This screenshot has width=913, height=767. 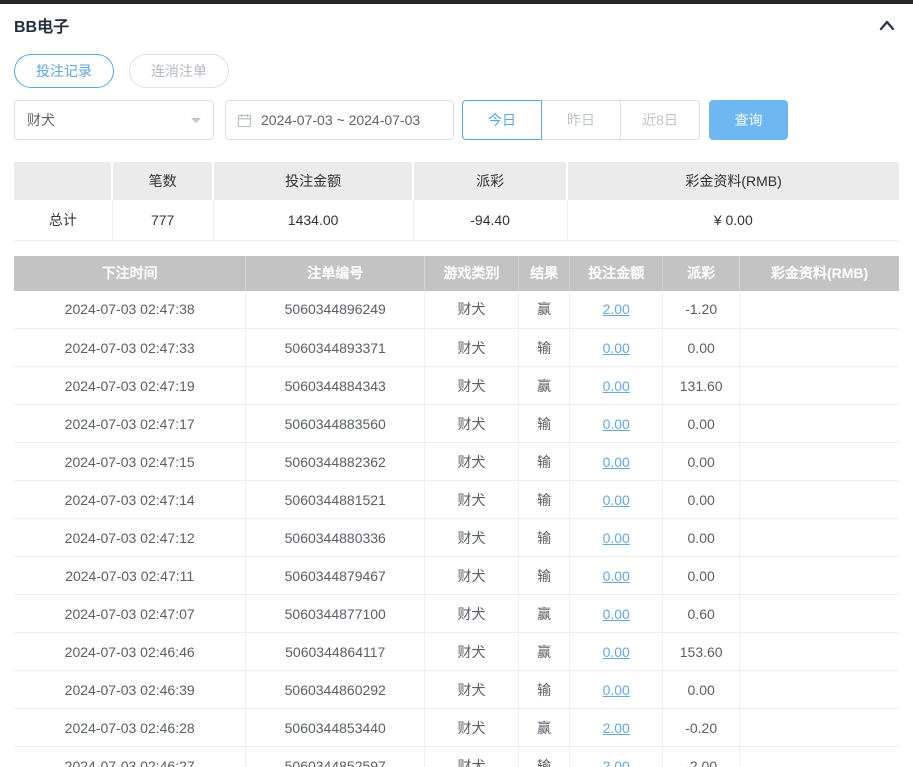 What do you see at coordinates (748, 120) in the screenshot?
I see `search-button: 查询` at bounding box center [748, 120].